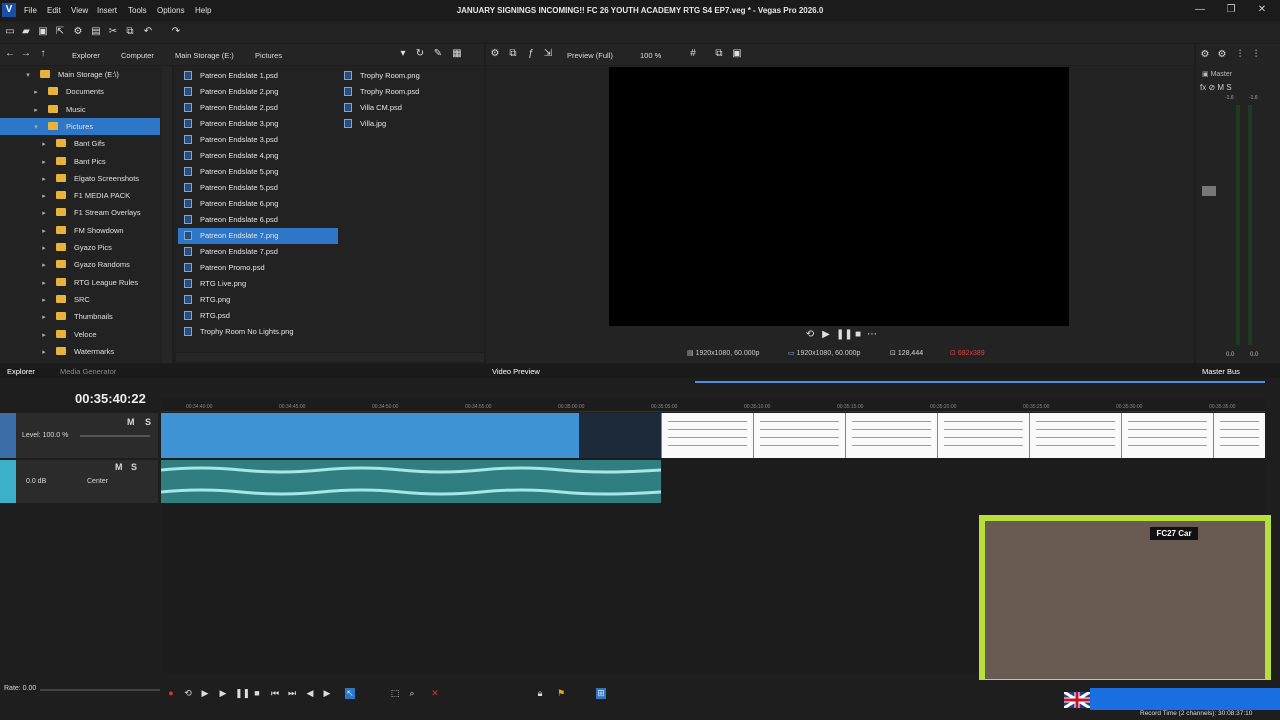 This screenshot has width=1280, height=720. I want to click on record-icon: ●, so click(171, 693).